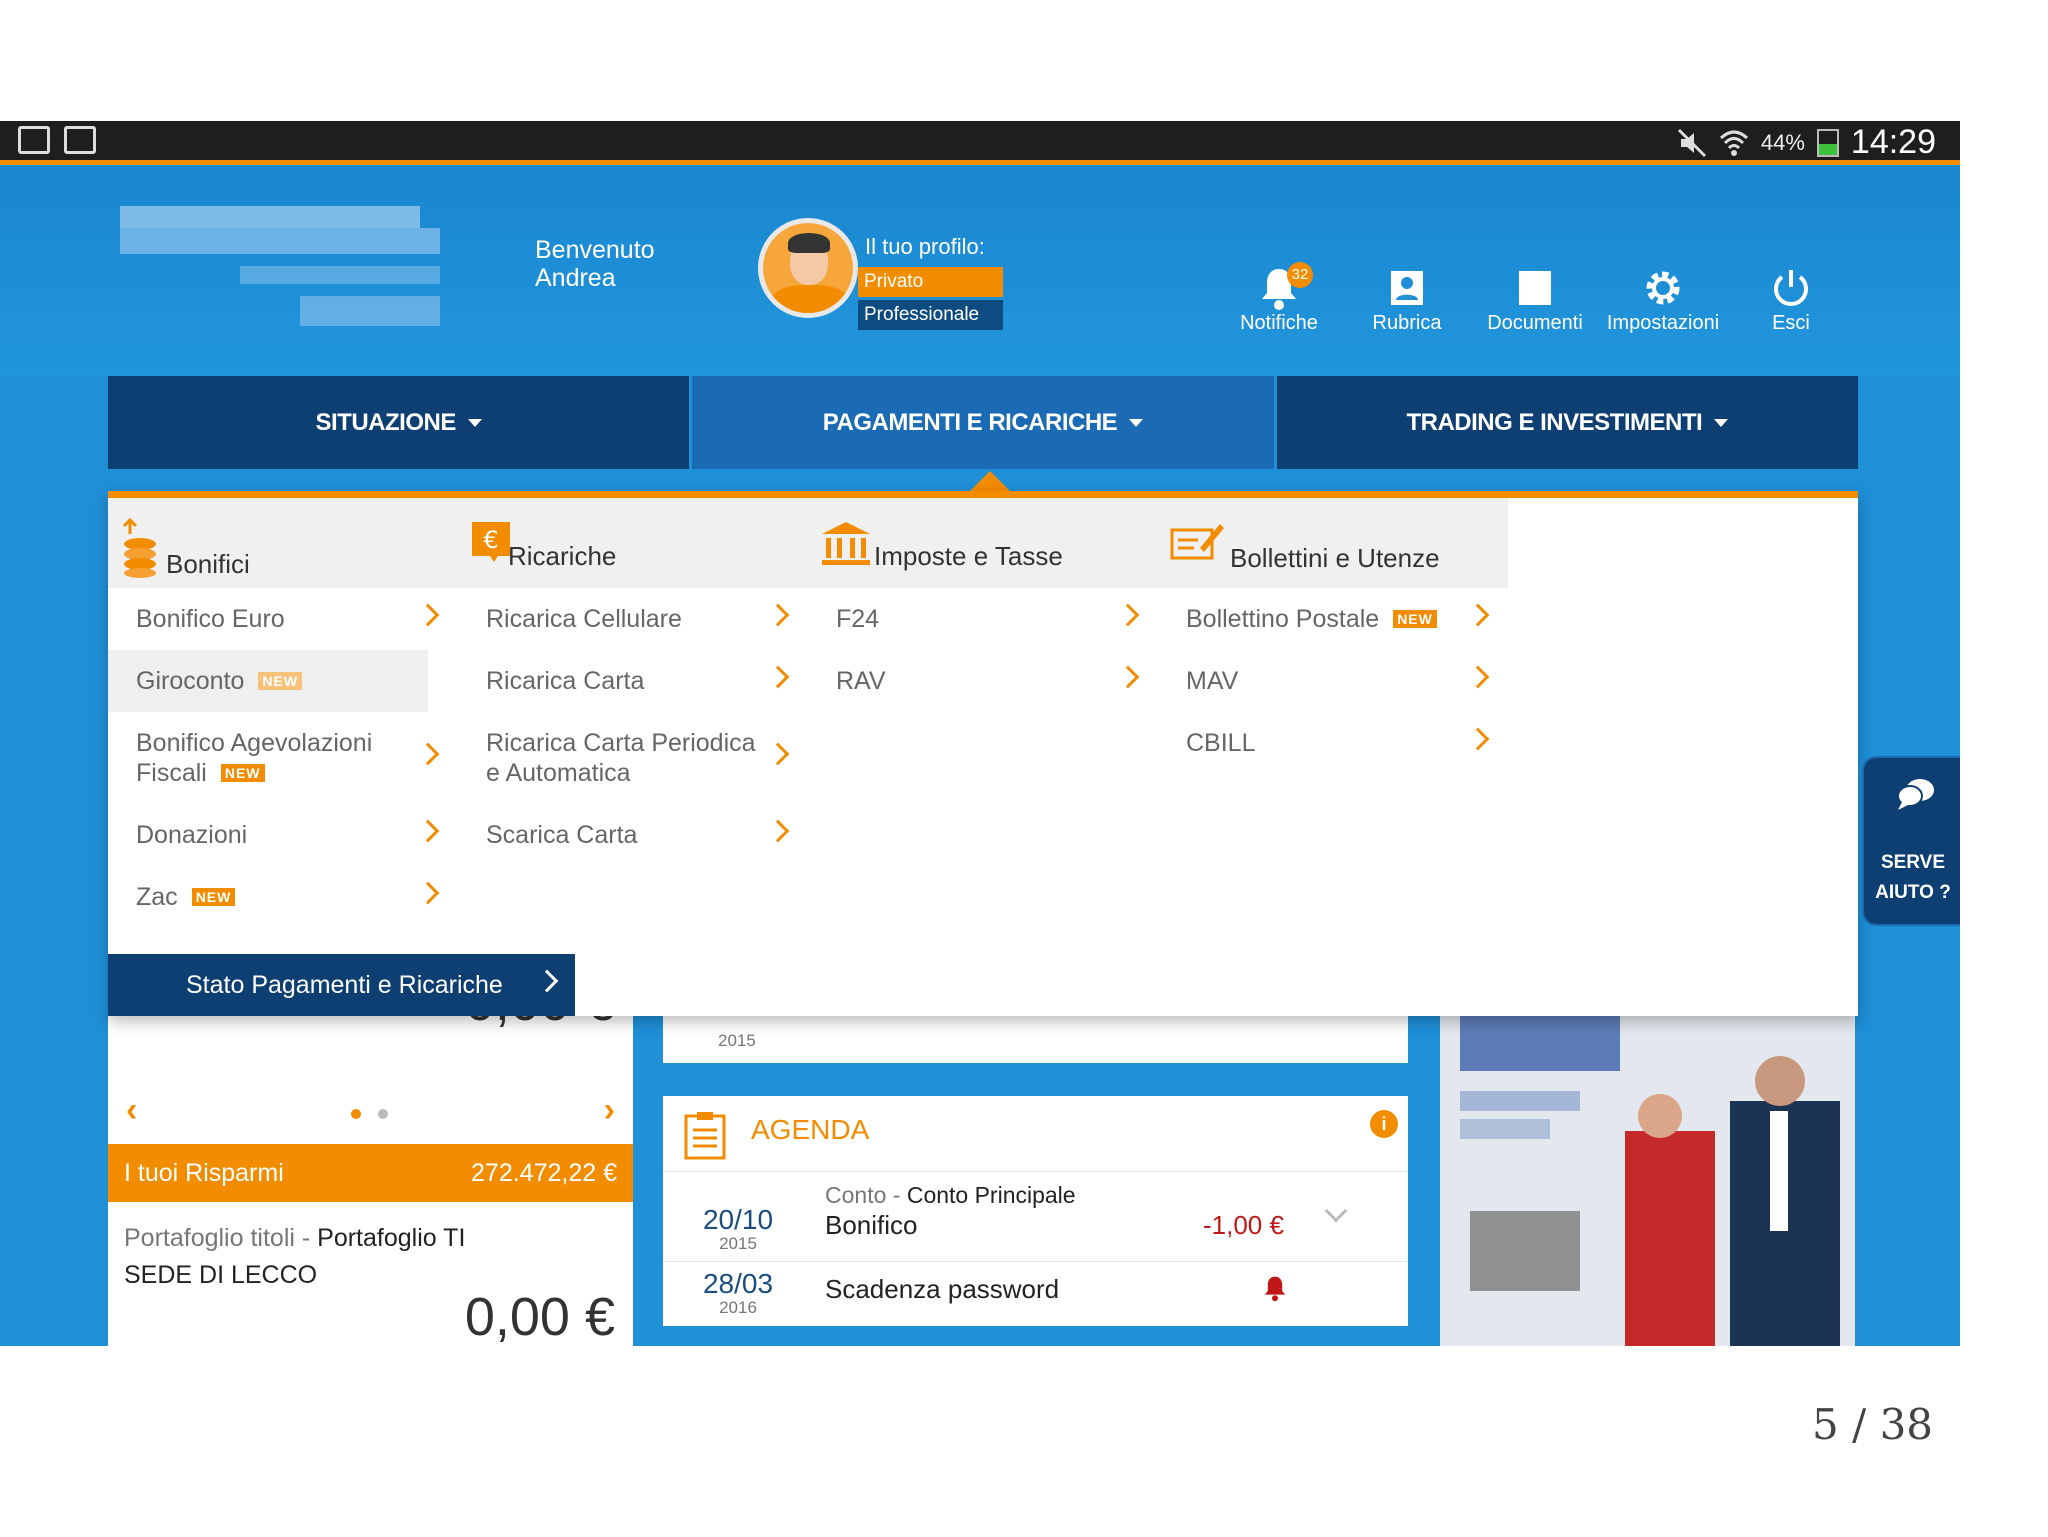 This screenshot has width=2048, height=1537. Describe the element at coordinates (738, 1228) in the screenshot. I see `agenda-date: 20/10 2015` at that location.